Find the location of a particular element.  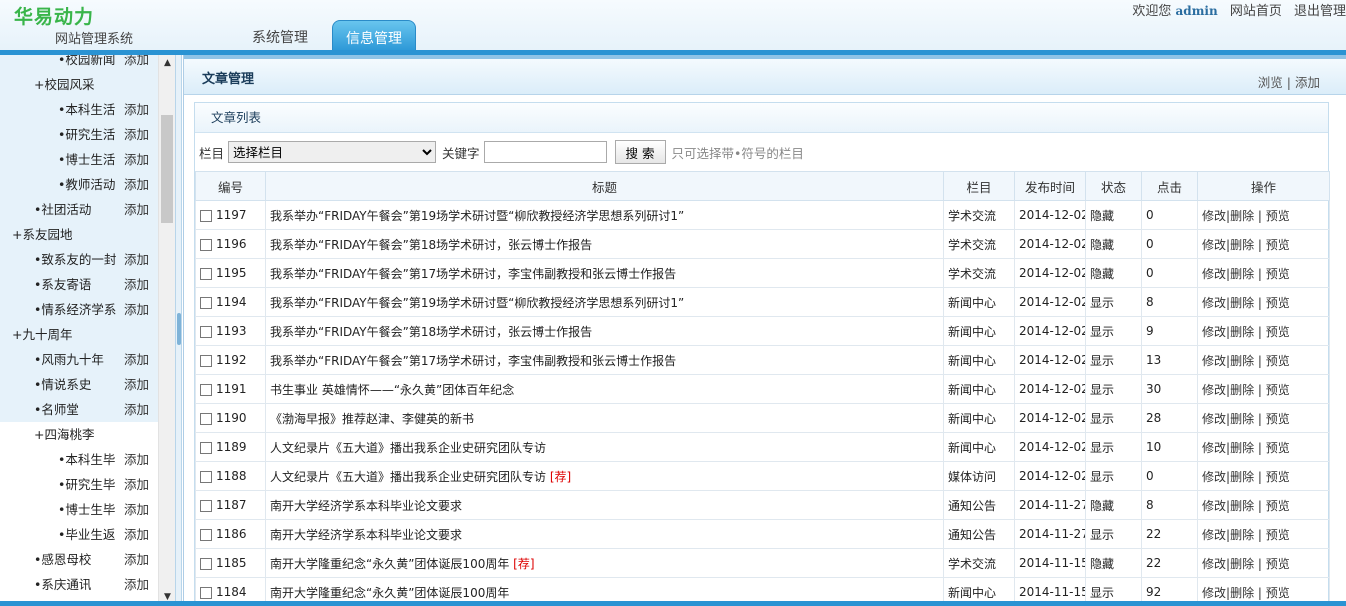

sidebar-item: •系友寄语 添加 is located at coordinates (79, 284).